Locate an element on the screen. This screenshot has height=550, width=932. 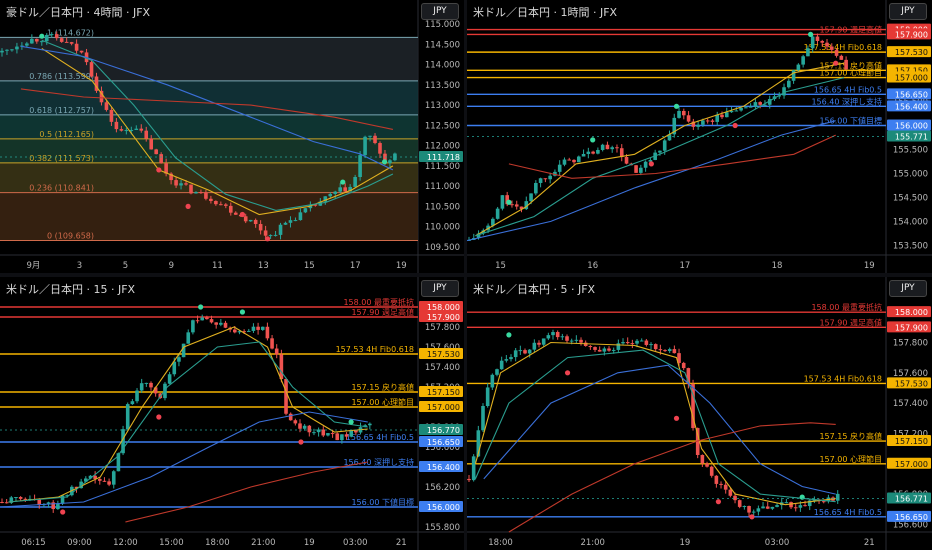
price-tag-label: 158.000 is located at coordinates (911, 312).